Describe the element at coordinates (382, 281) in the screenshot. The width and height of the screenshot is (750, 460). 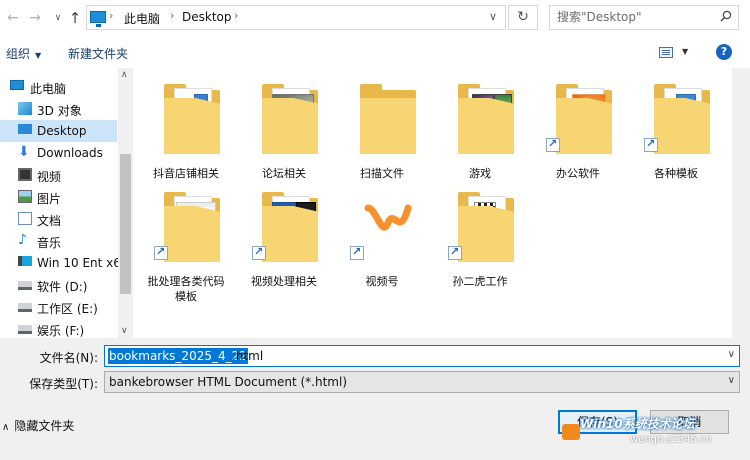
I see `file-label: 视频号` at that location.